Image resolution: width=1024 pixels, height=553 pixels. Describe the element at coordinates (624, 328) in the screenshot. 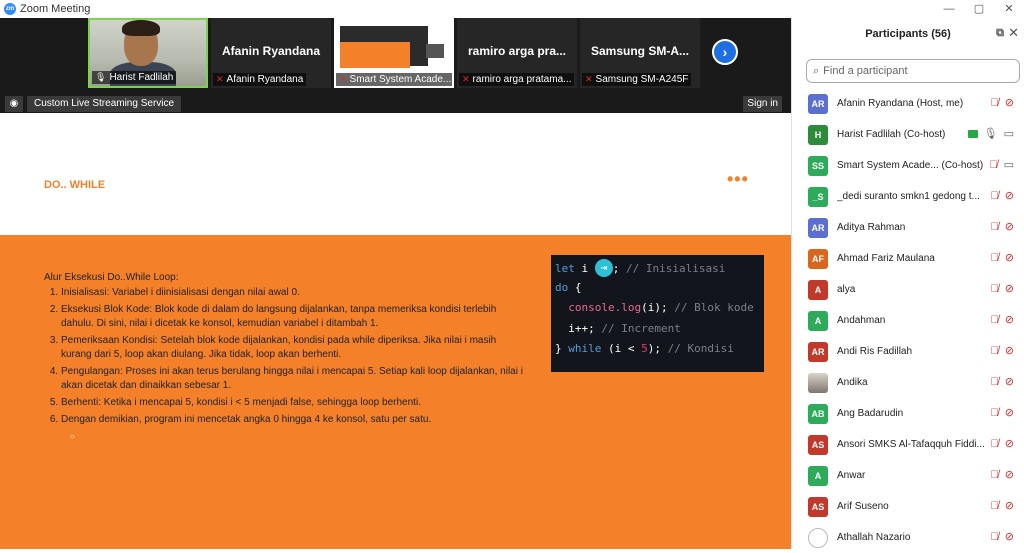

I see `code-line-4: i++; // Increment` at that location.